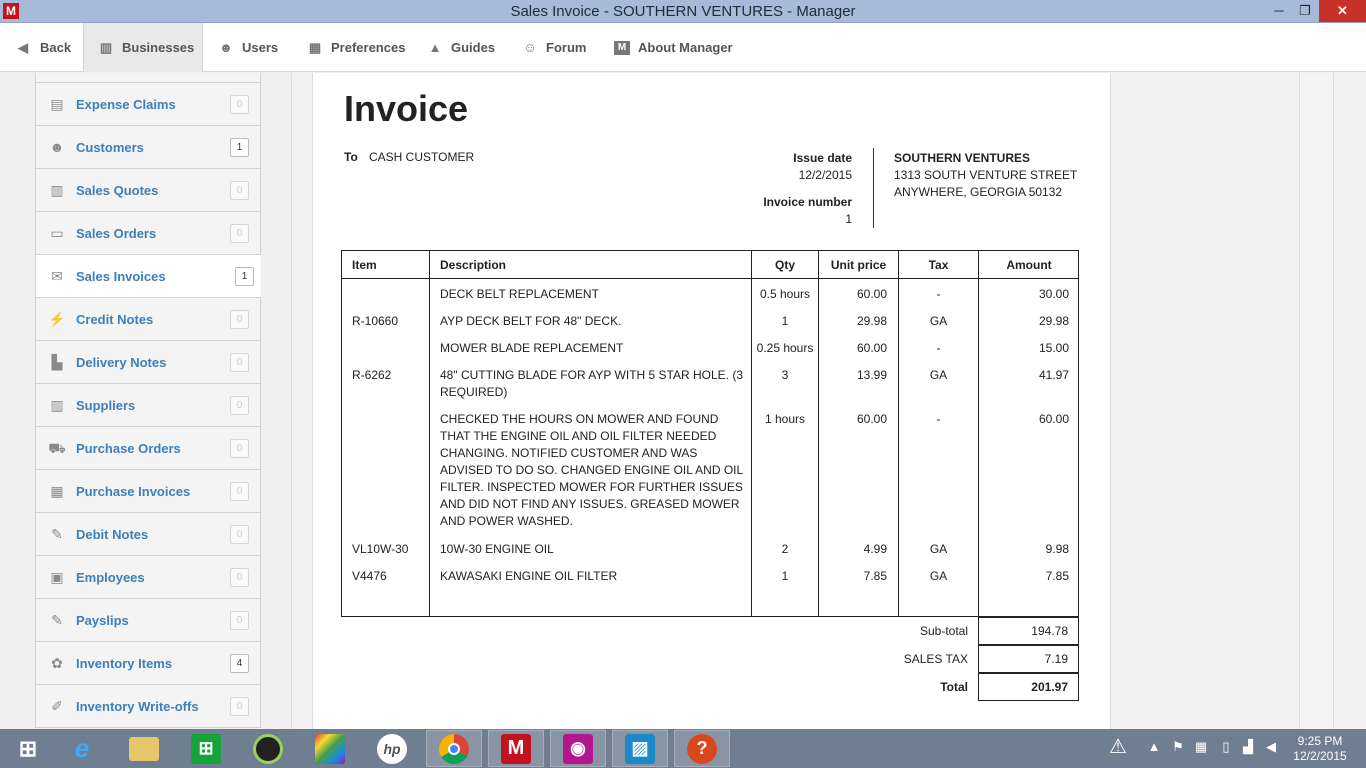  What do you see at coordinates (822, 158) in the screenshot?
I see `issue-date-label: Issue date` at bounding box center [822, 158].